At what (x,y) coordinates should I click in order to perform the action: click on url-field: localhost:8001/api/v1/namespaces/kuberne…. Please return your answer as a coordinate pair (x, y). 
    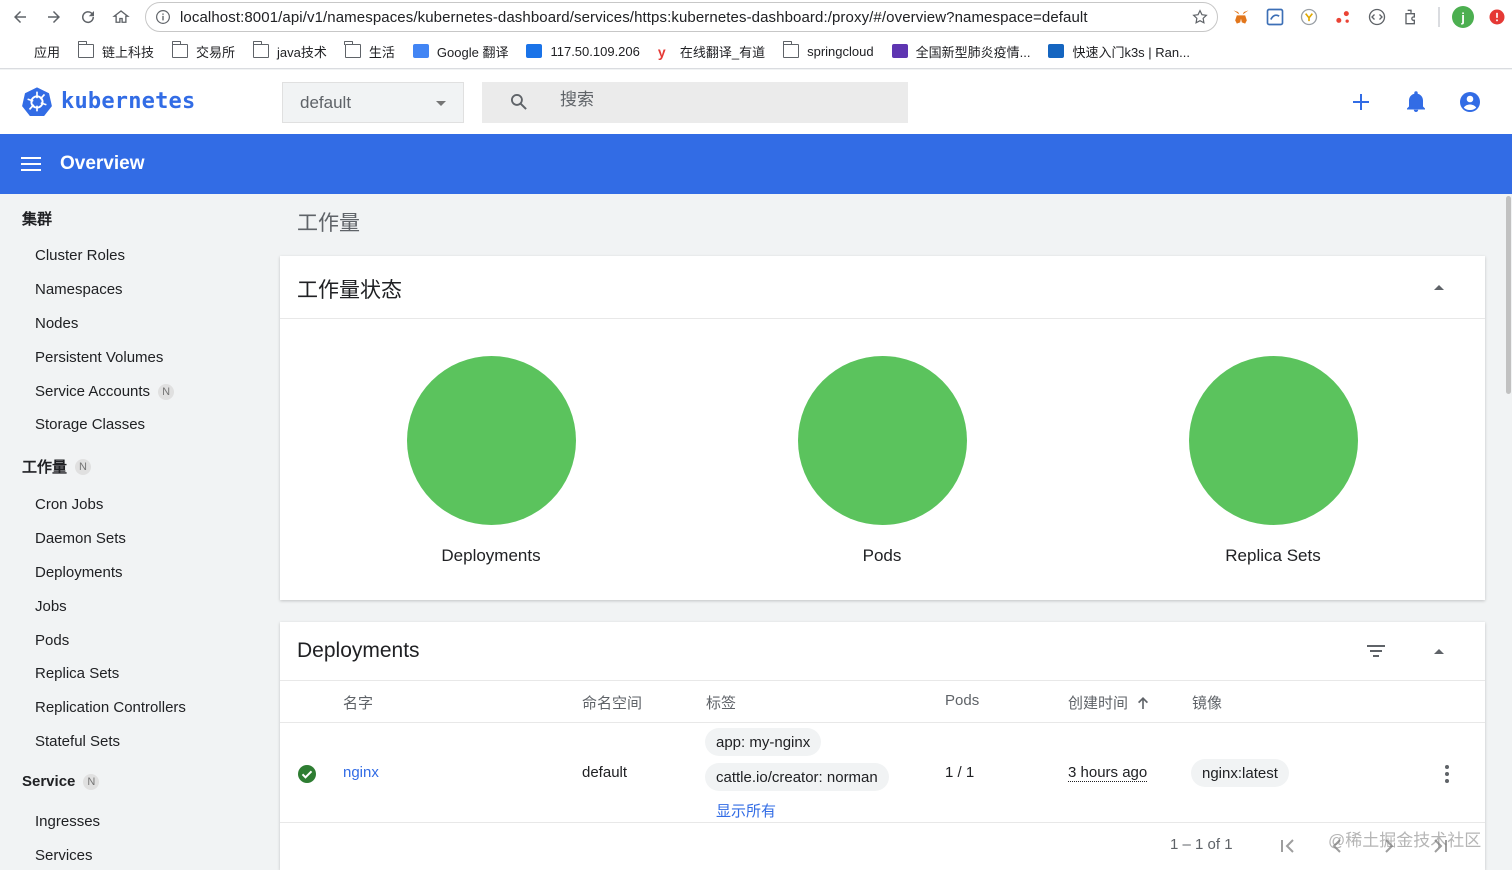
    Looking at the image, I should click on (681, 17).